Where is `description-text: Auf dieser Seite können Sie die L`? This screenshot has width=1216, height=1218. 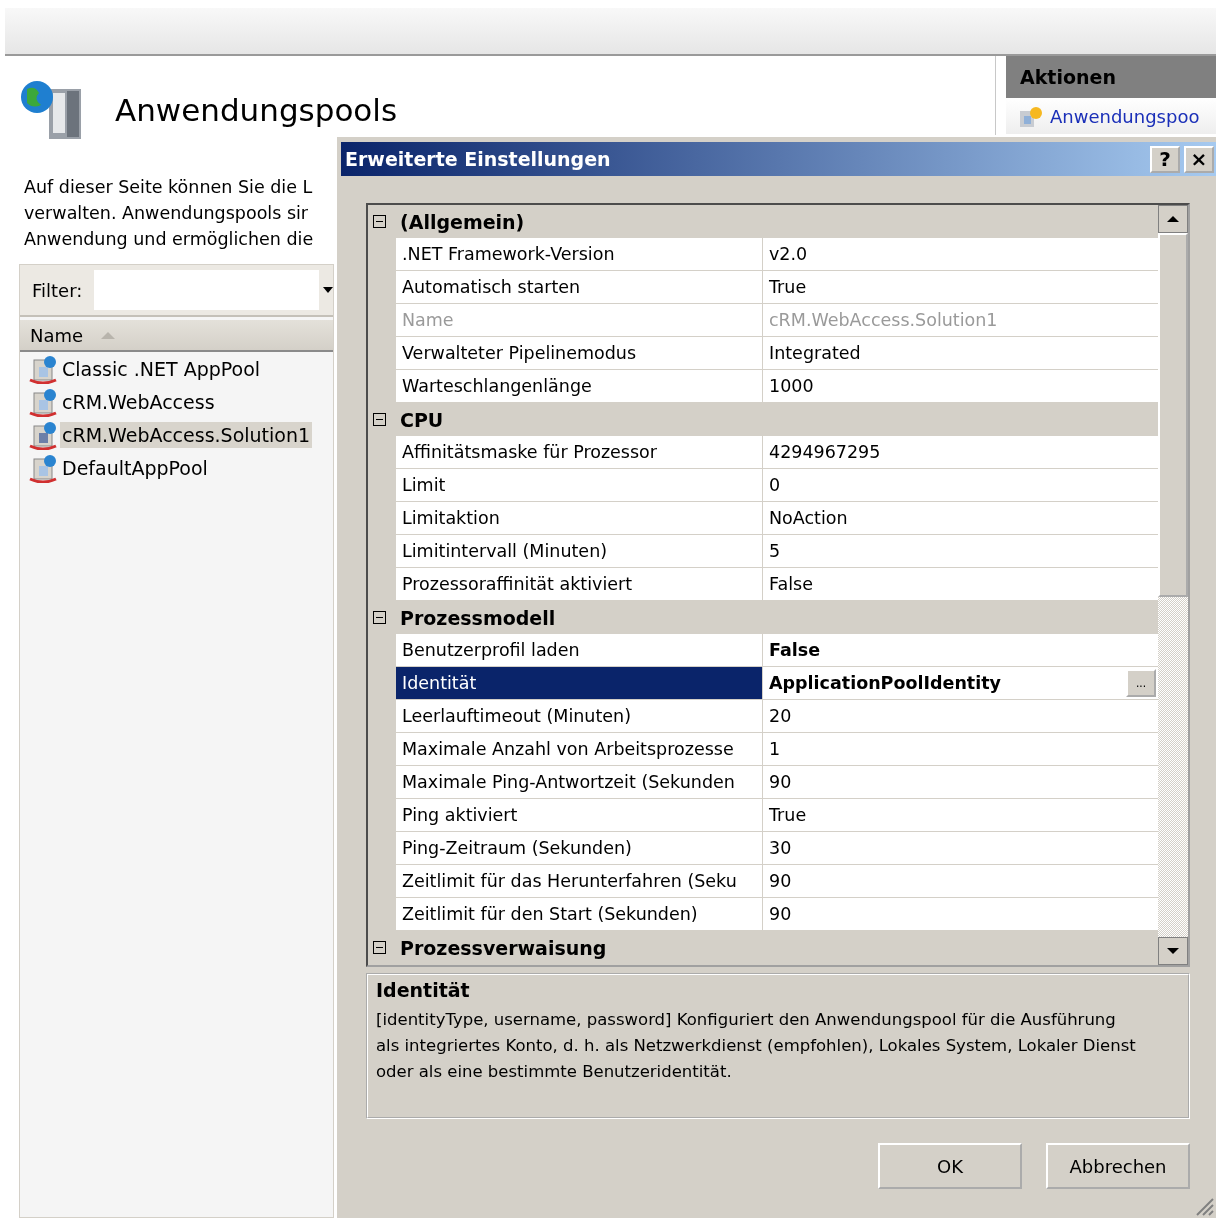
description-text: Auf dieser Seite können Sie die L is located at coordinates (168, 187).